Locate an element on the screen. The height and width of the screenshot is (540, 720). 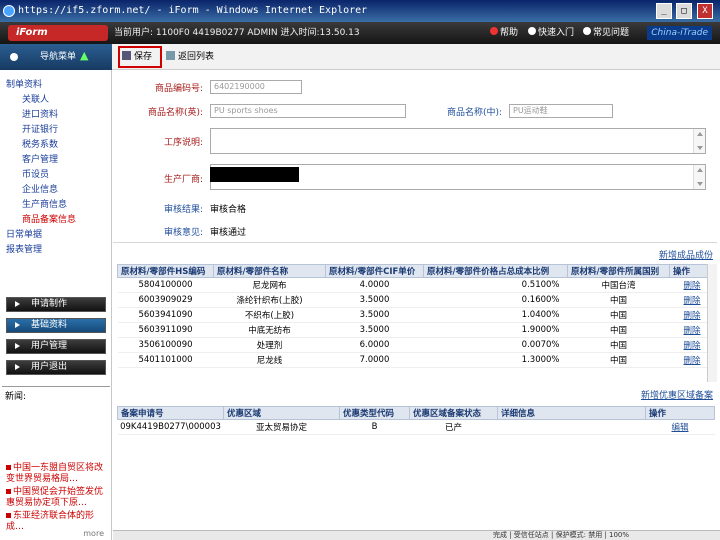
close-button: X is located at coordinates (705, 11).